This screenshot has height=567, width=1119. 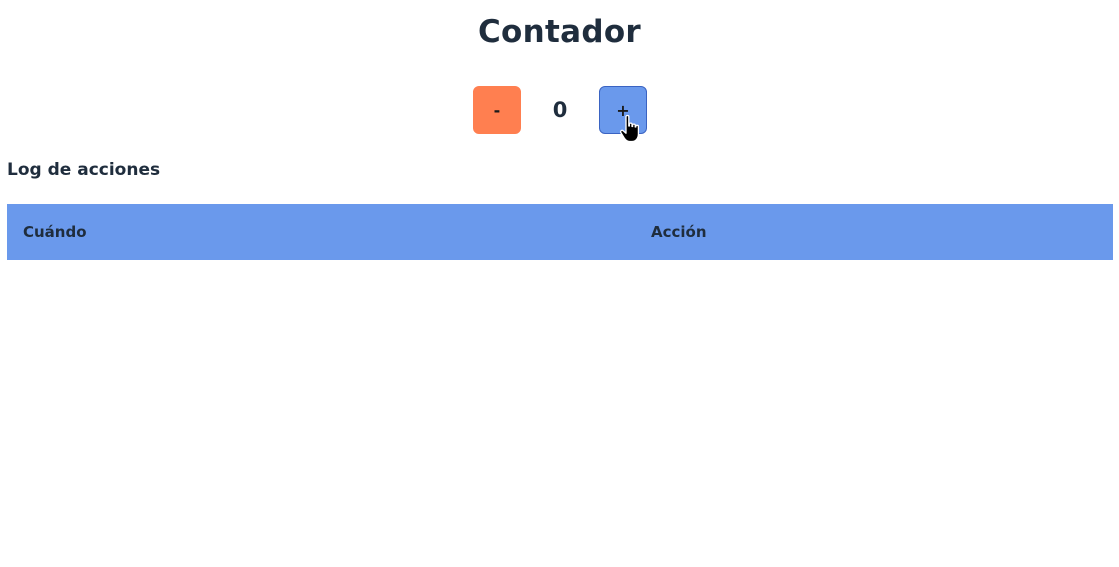 I want to click on action-log-table: Cuándo Acción, so click(x=560, y=232).